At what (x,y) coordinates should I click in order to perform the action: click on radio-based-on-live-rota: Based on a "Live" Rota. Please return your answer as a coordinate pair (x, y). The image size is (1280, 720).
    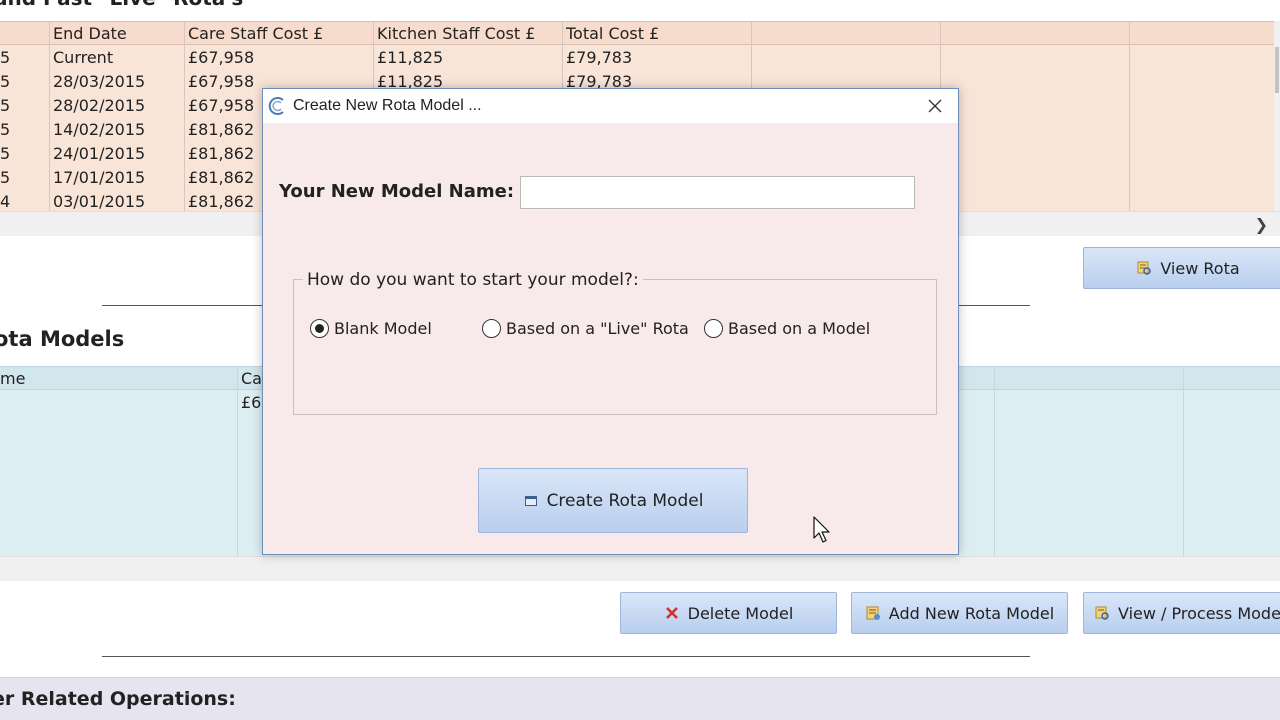
    Looking at the image, I should click on (585, 328).